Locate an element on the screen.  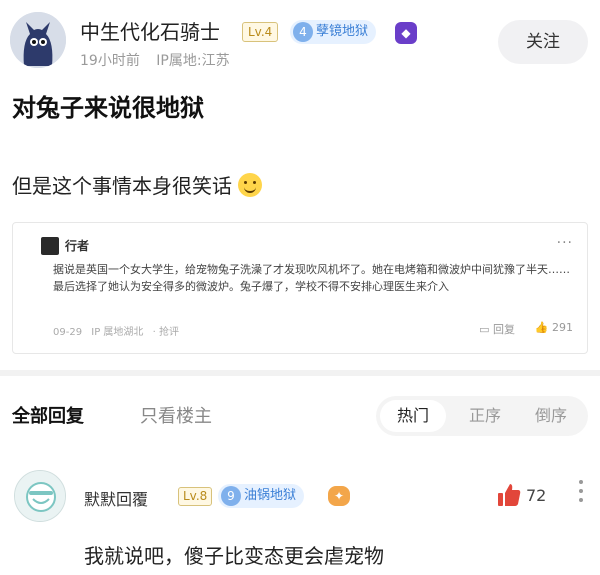
quoted-ip: IP 属地湖北 is located at coordinates (117, 332).